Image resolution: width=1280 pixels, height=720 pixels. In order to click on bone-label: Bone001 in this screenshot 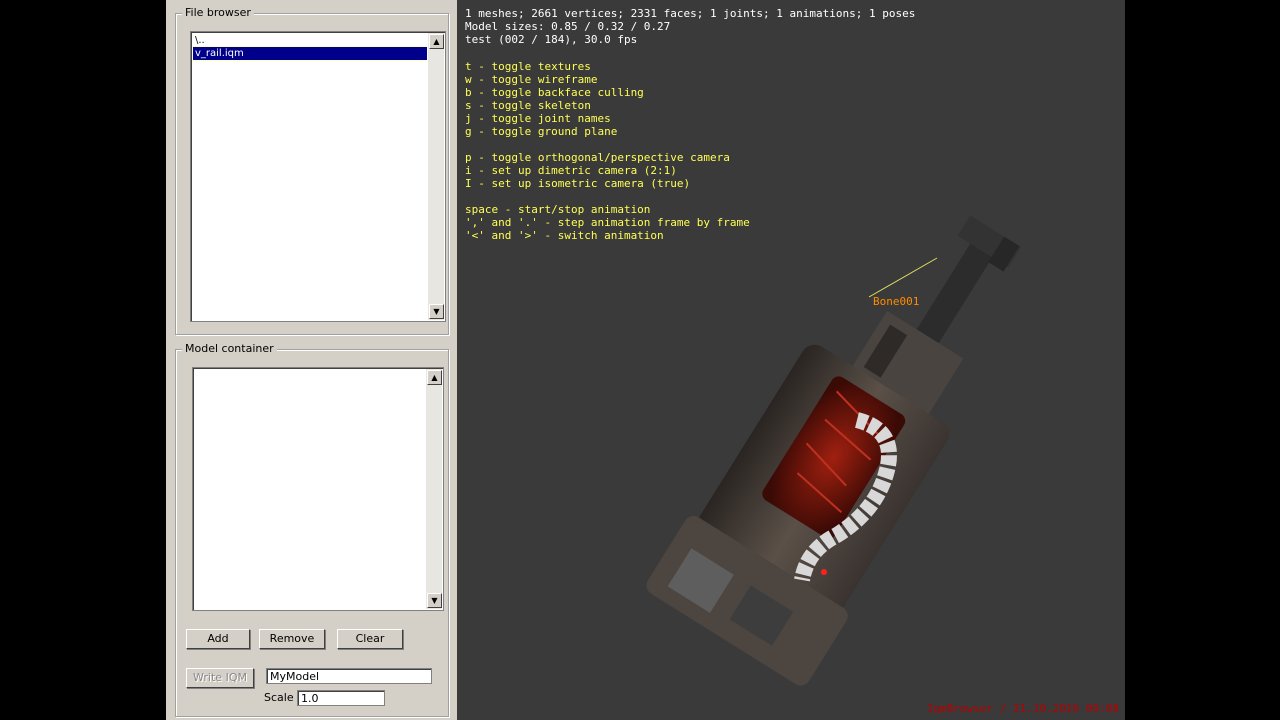, I will do `click(896, 301)`.